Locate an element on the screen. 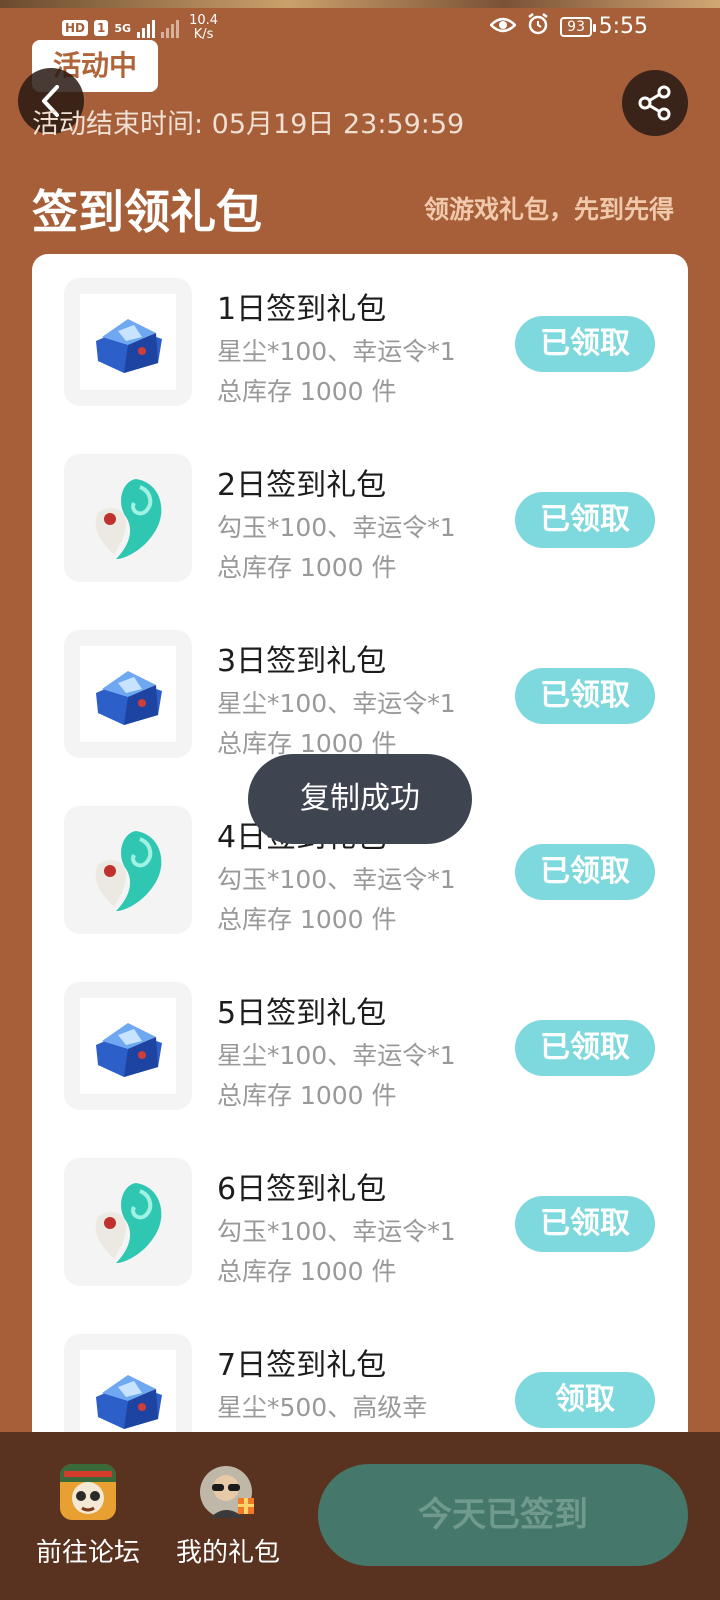 The height and width of the screenshot is (1600, 720). gift-item-day7: 7日签到礼包 星尘*500、高级幸 领取 is located at coordinates (360, 1382).